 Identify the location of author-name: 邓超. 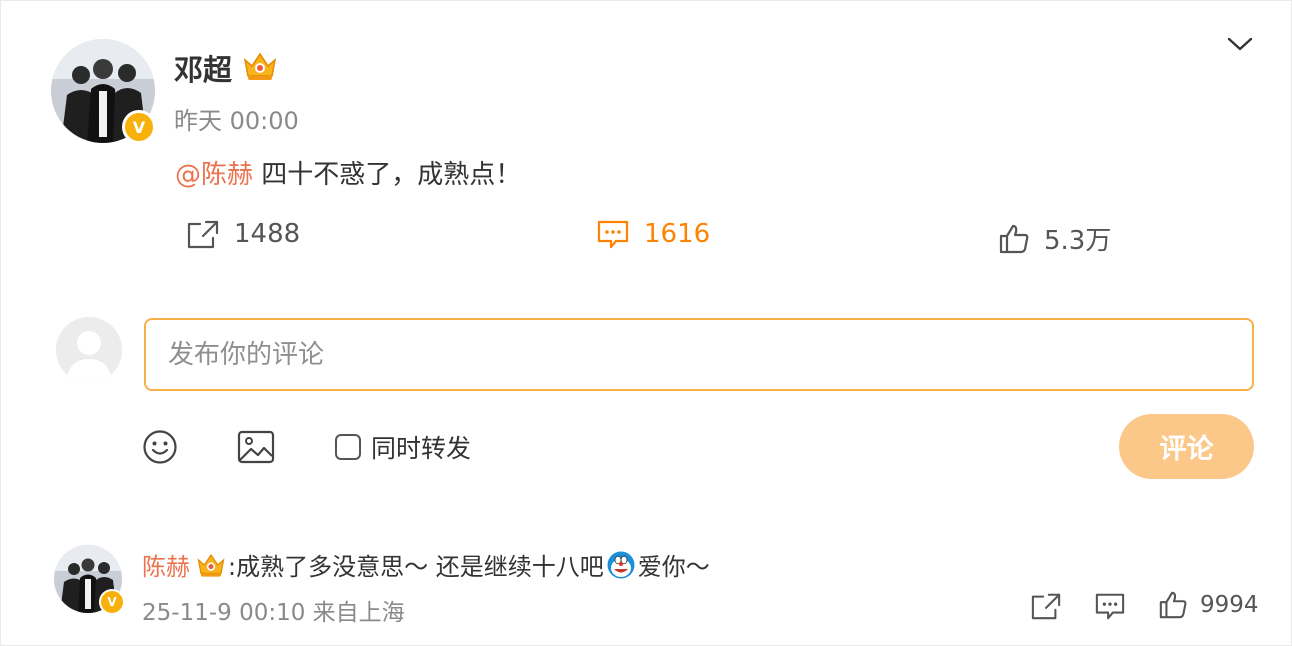
(203, 68).